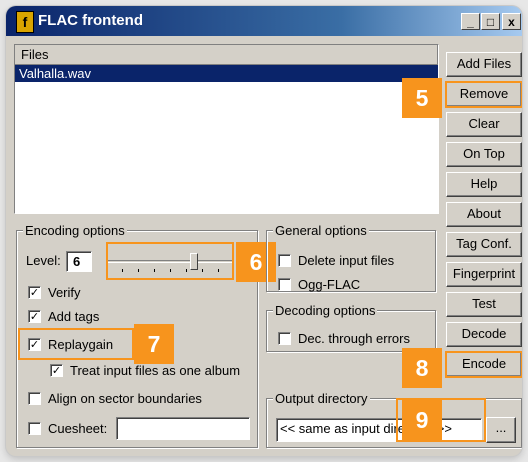 This screenshot has height=462, width=528. Describe the element at coordinates (346, 260) in the screenshot. I see `delete-input-label: Delete input files` at that location.